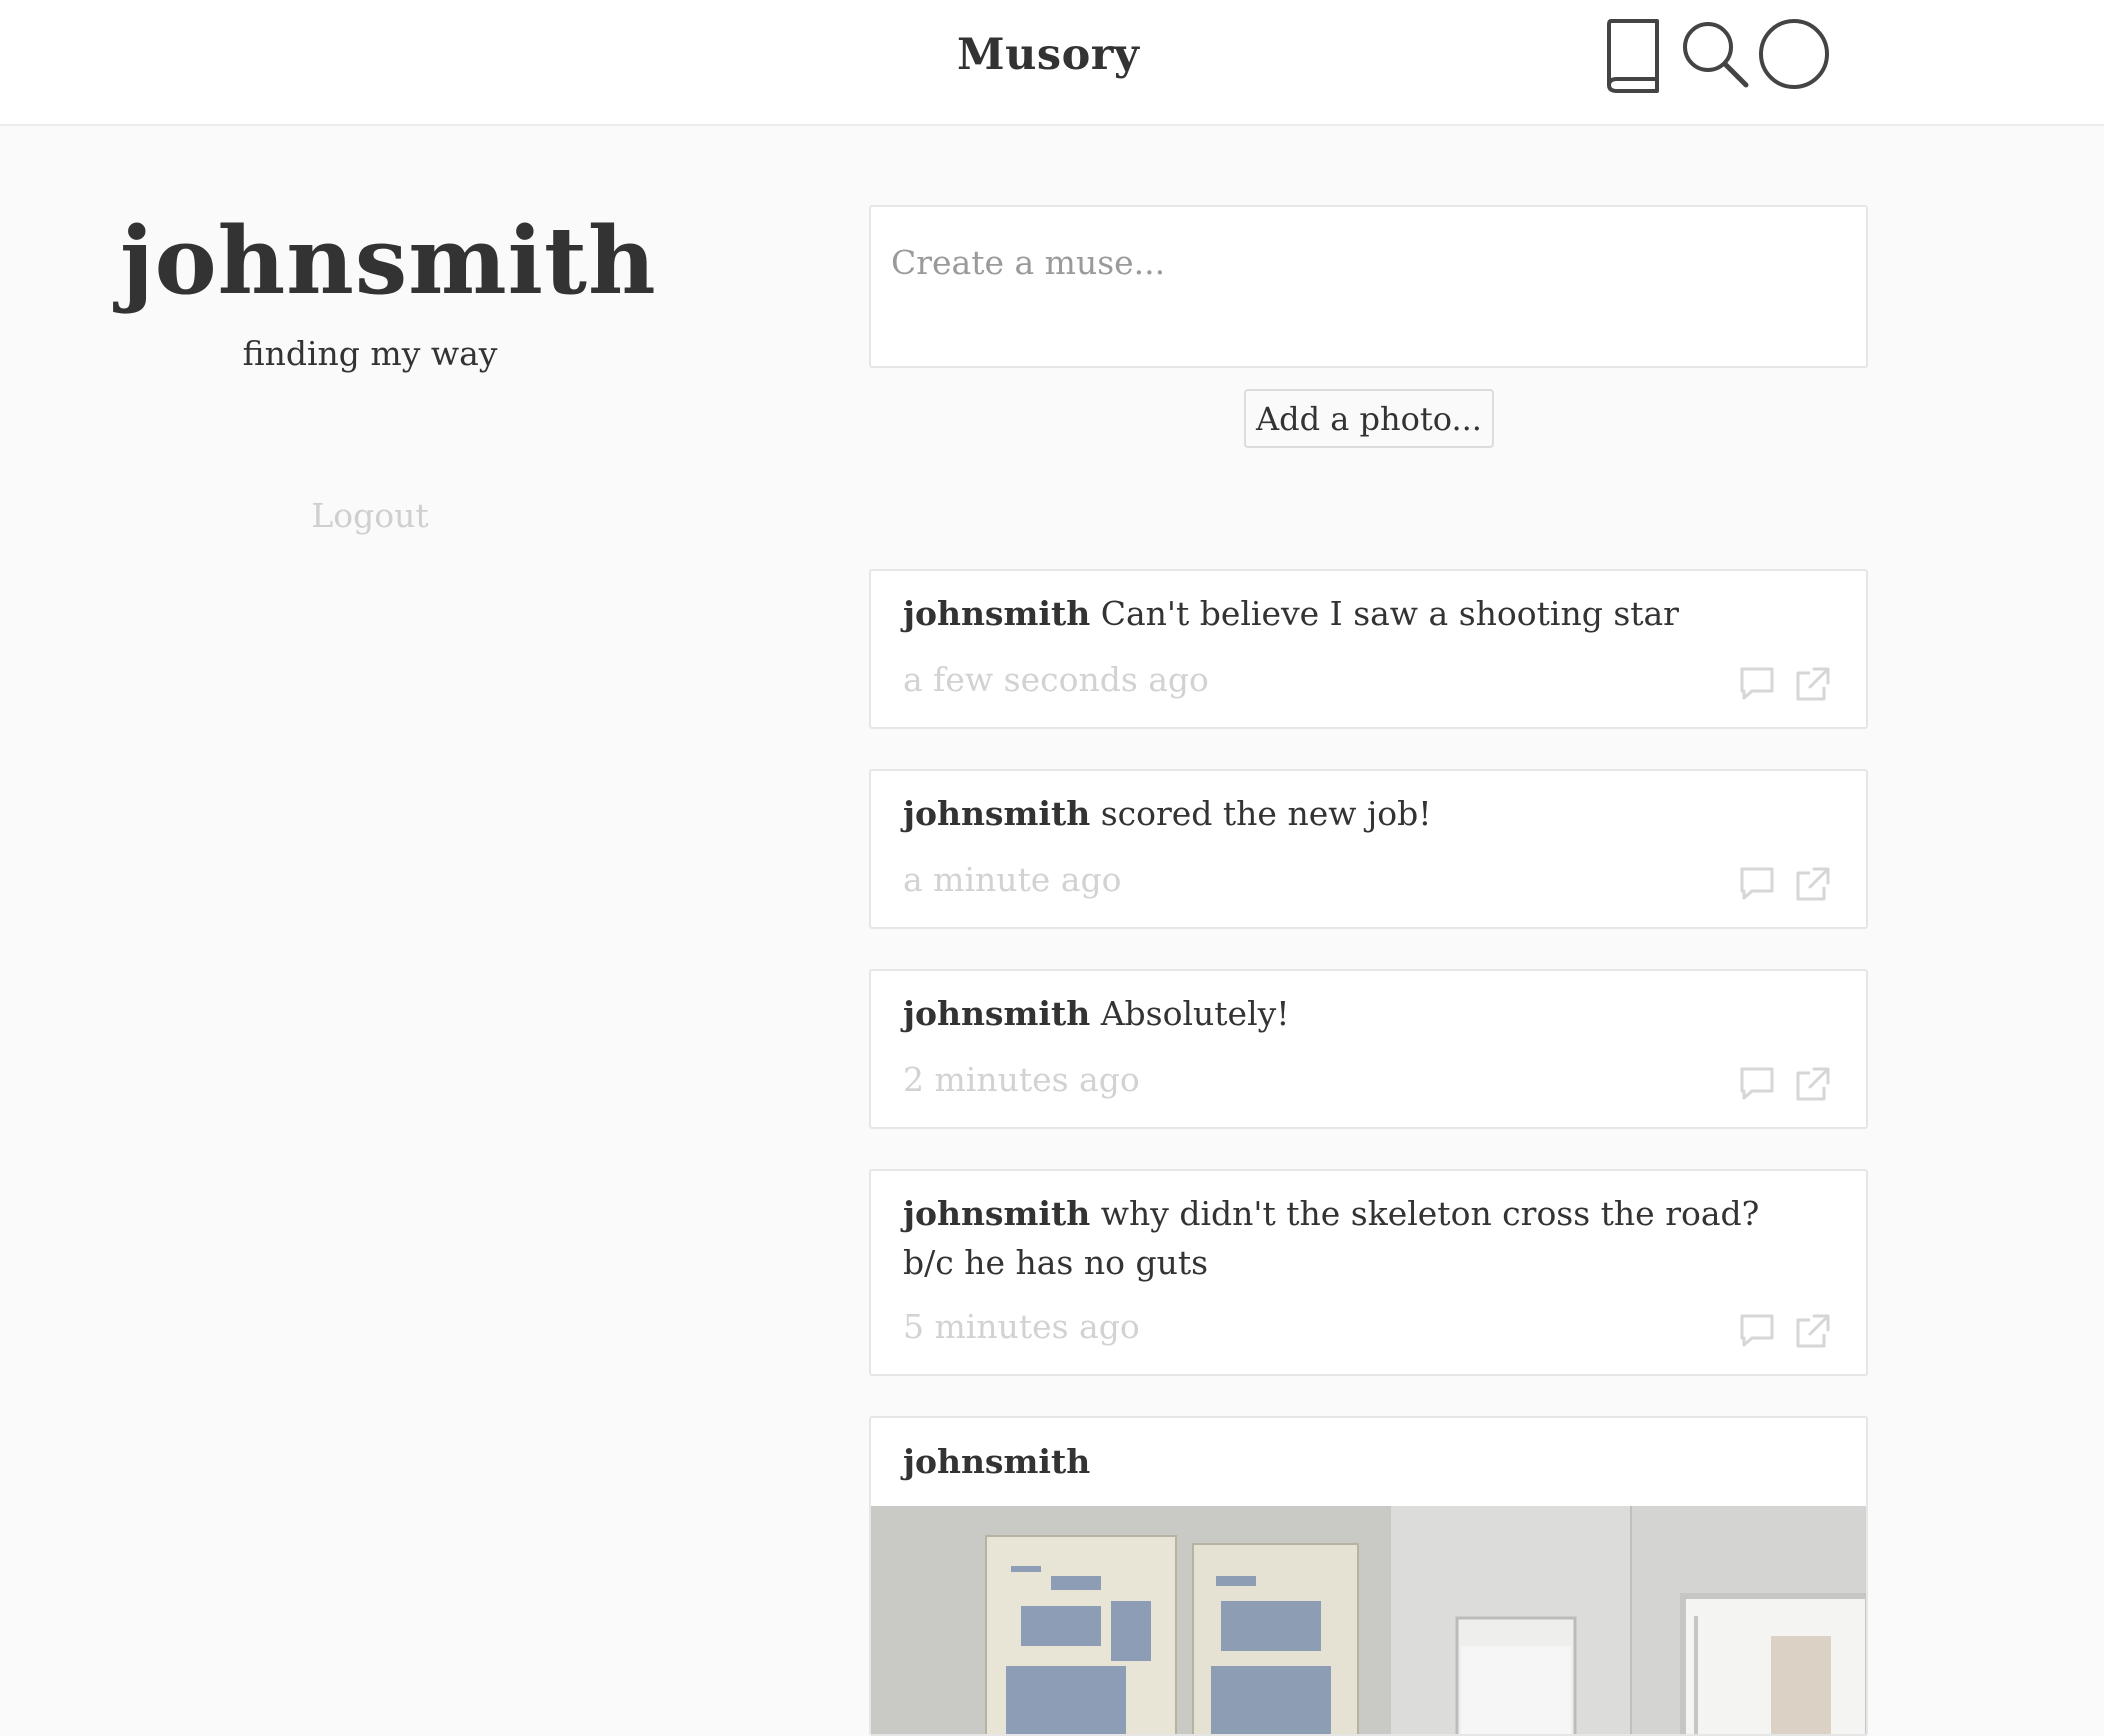 This screenshot has width=2104, height=1736. I want to click on book-icon, so click(1634, 54).